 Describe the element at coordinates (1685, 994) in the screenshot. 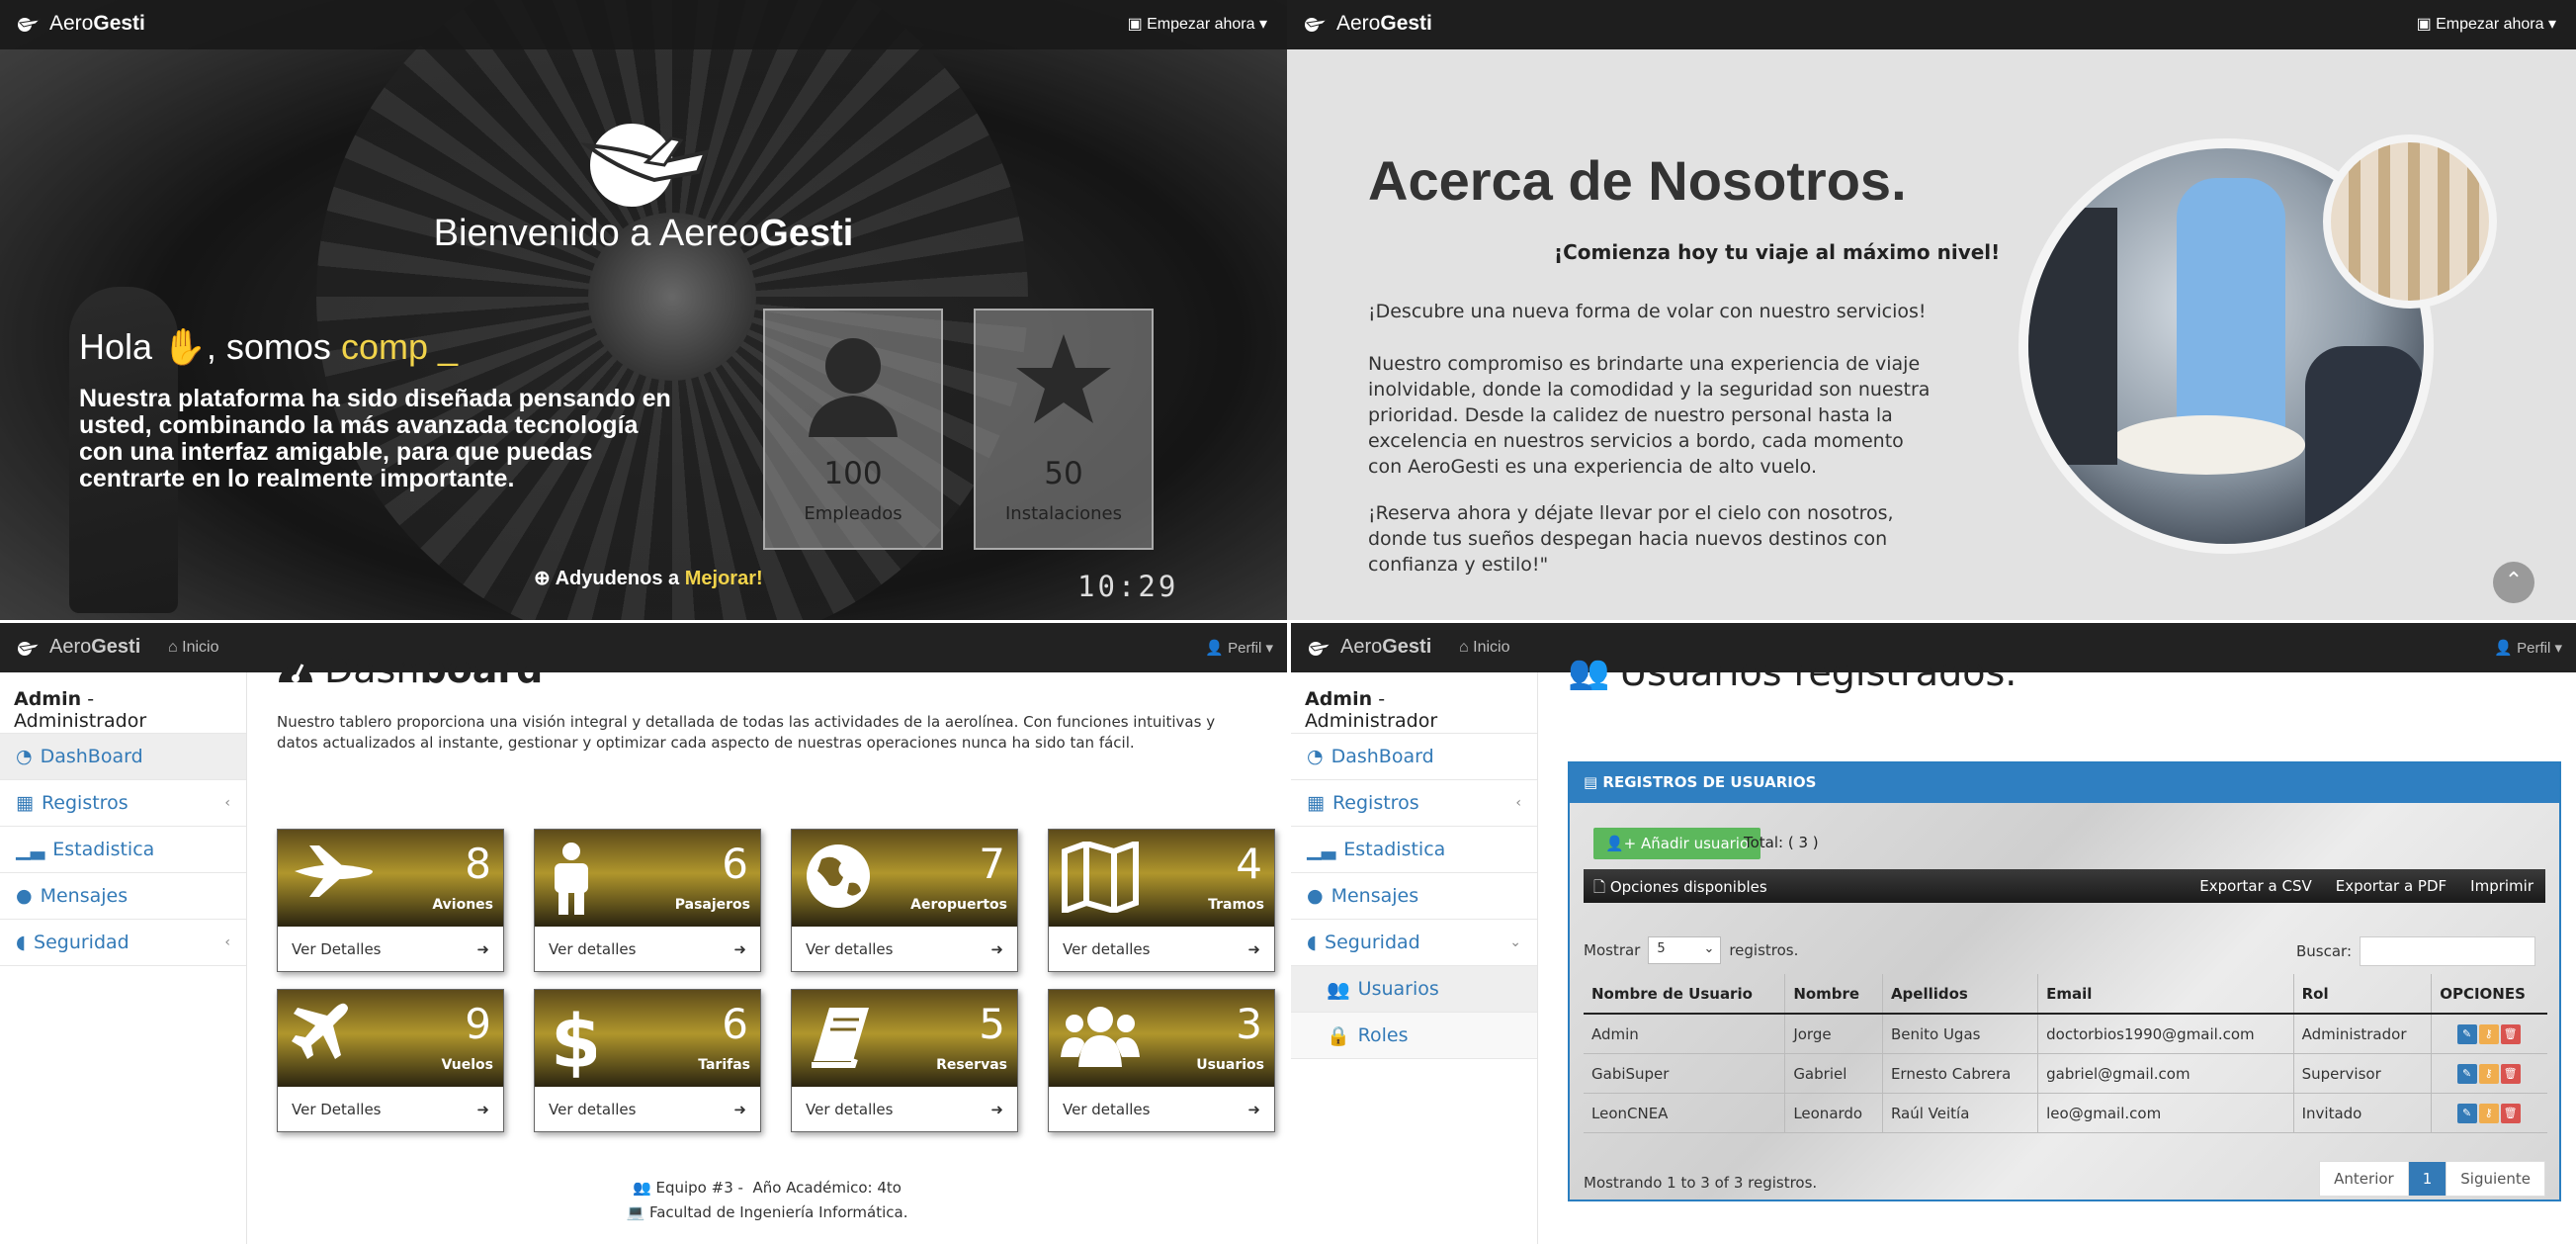

I see `column-header: Nombre de Usuario` at that location.